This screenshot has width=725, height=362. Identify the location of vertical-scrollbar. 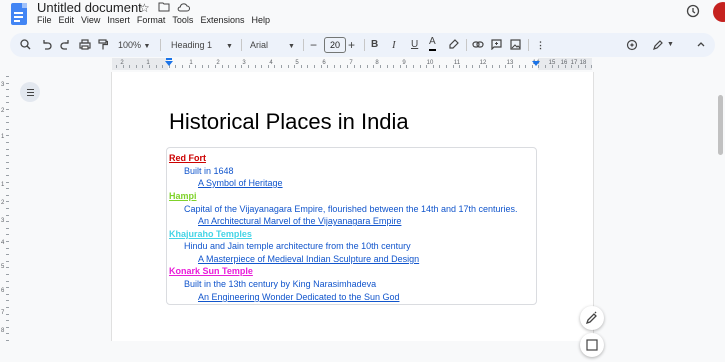
(720, 125).